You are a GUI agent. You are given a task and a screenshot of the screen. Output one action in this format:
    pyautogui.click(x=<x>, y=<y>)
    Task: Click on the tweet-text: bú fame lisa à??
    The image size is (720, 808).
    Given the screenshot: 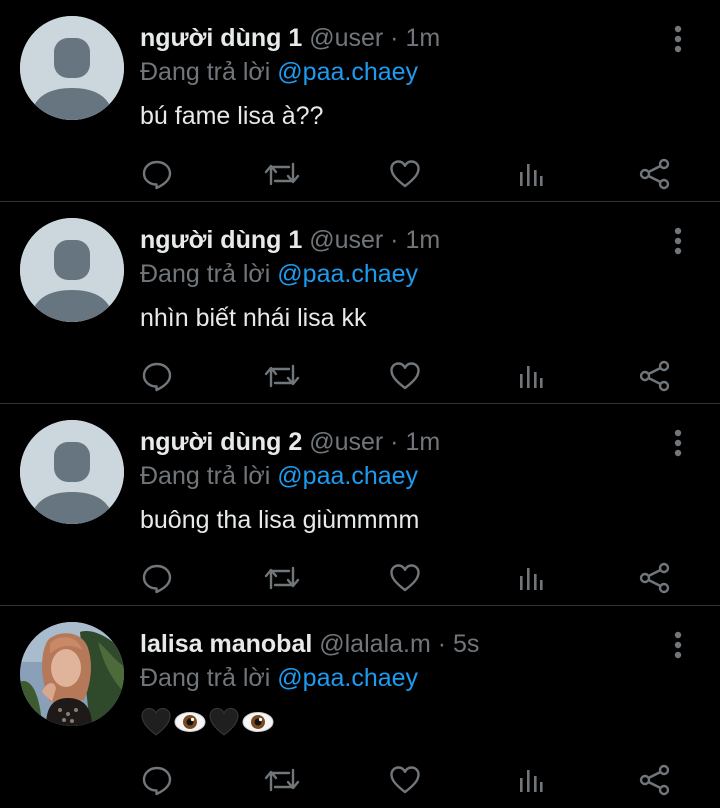 What is the action you would take?
    pyautogui.click(x=232, y=116)
    